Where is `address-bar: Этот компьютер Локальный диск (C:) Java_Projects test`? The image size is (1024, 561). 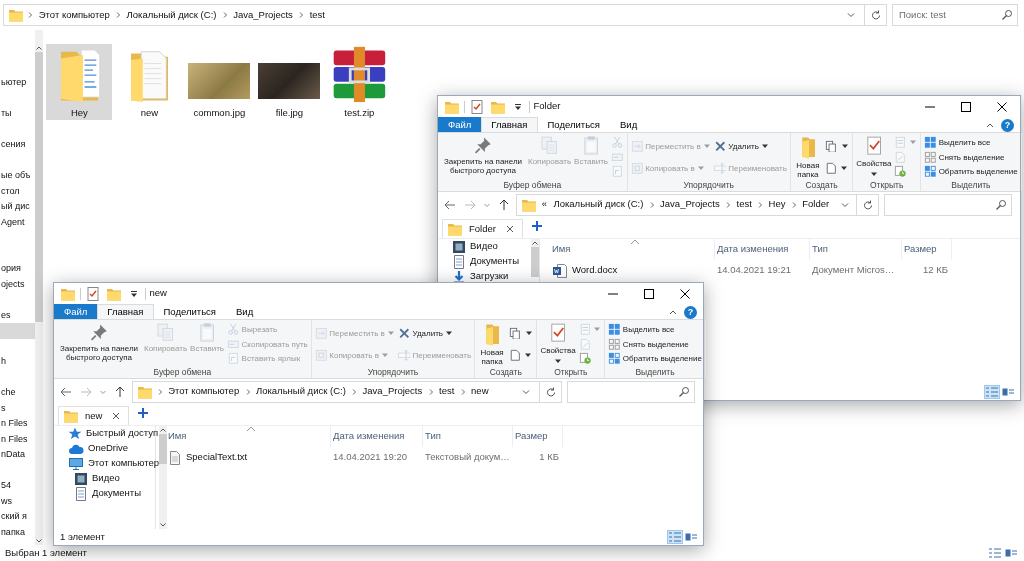
address-bar: Этот компьютер Локальный диск (C:) Java_Projects test is located at coordinates (434, 15).